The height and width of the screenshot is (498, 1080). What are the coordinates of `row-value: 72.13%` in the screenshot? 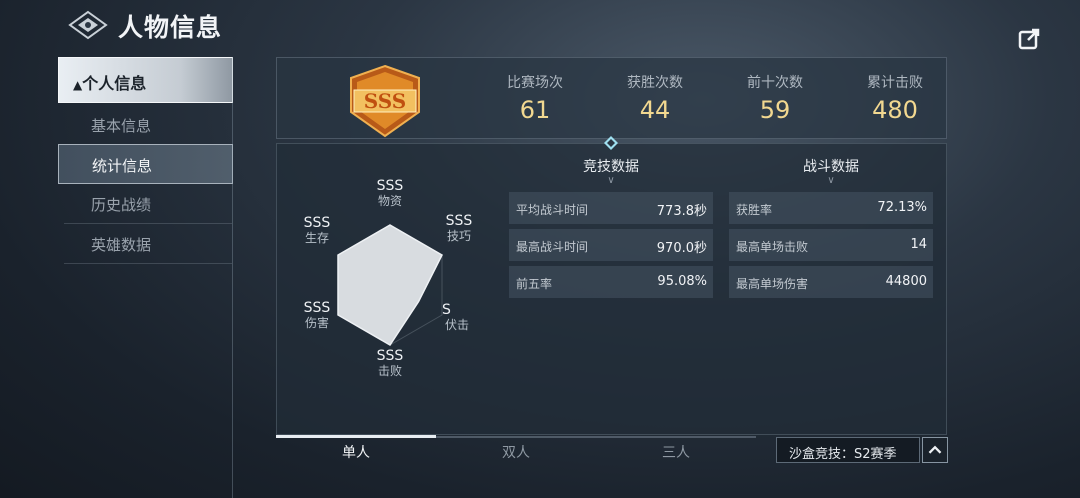 It's located at (902, 207).